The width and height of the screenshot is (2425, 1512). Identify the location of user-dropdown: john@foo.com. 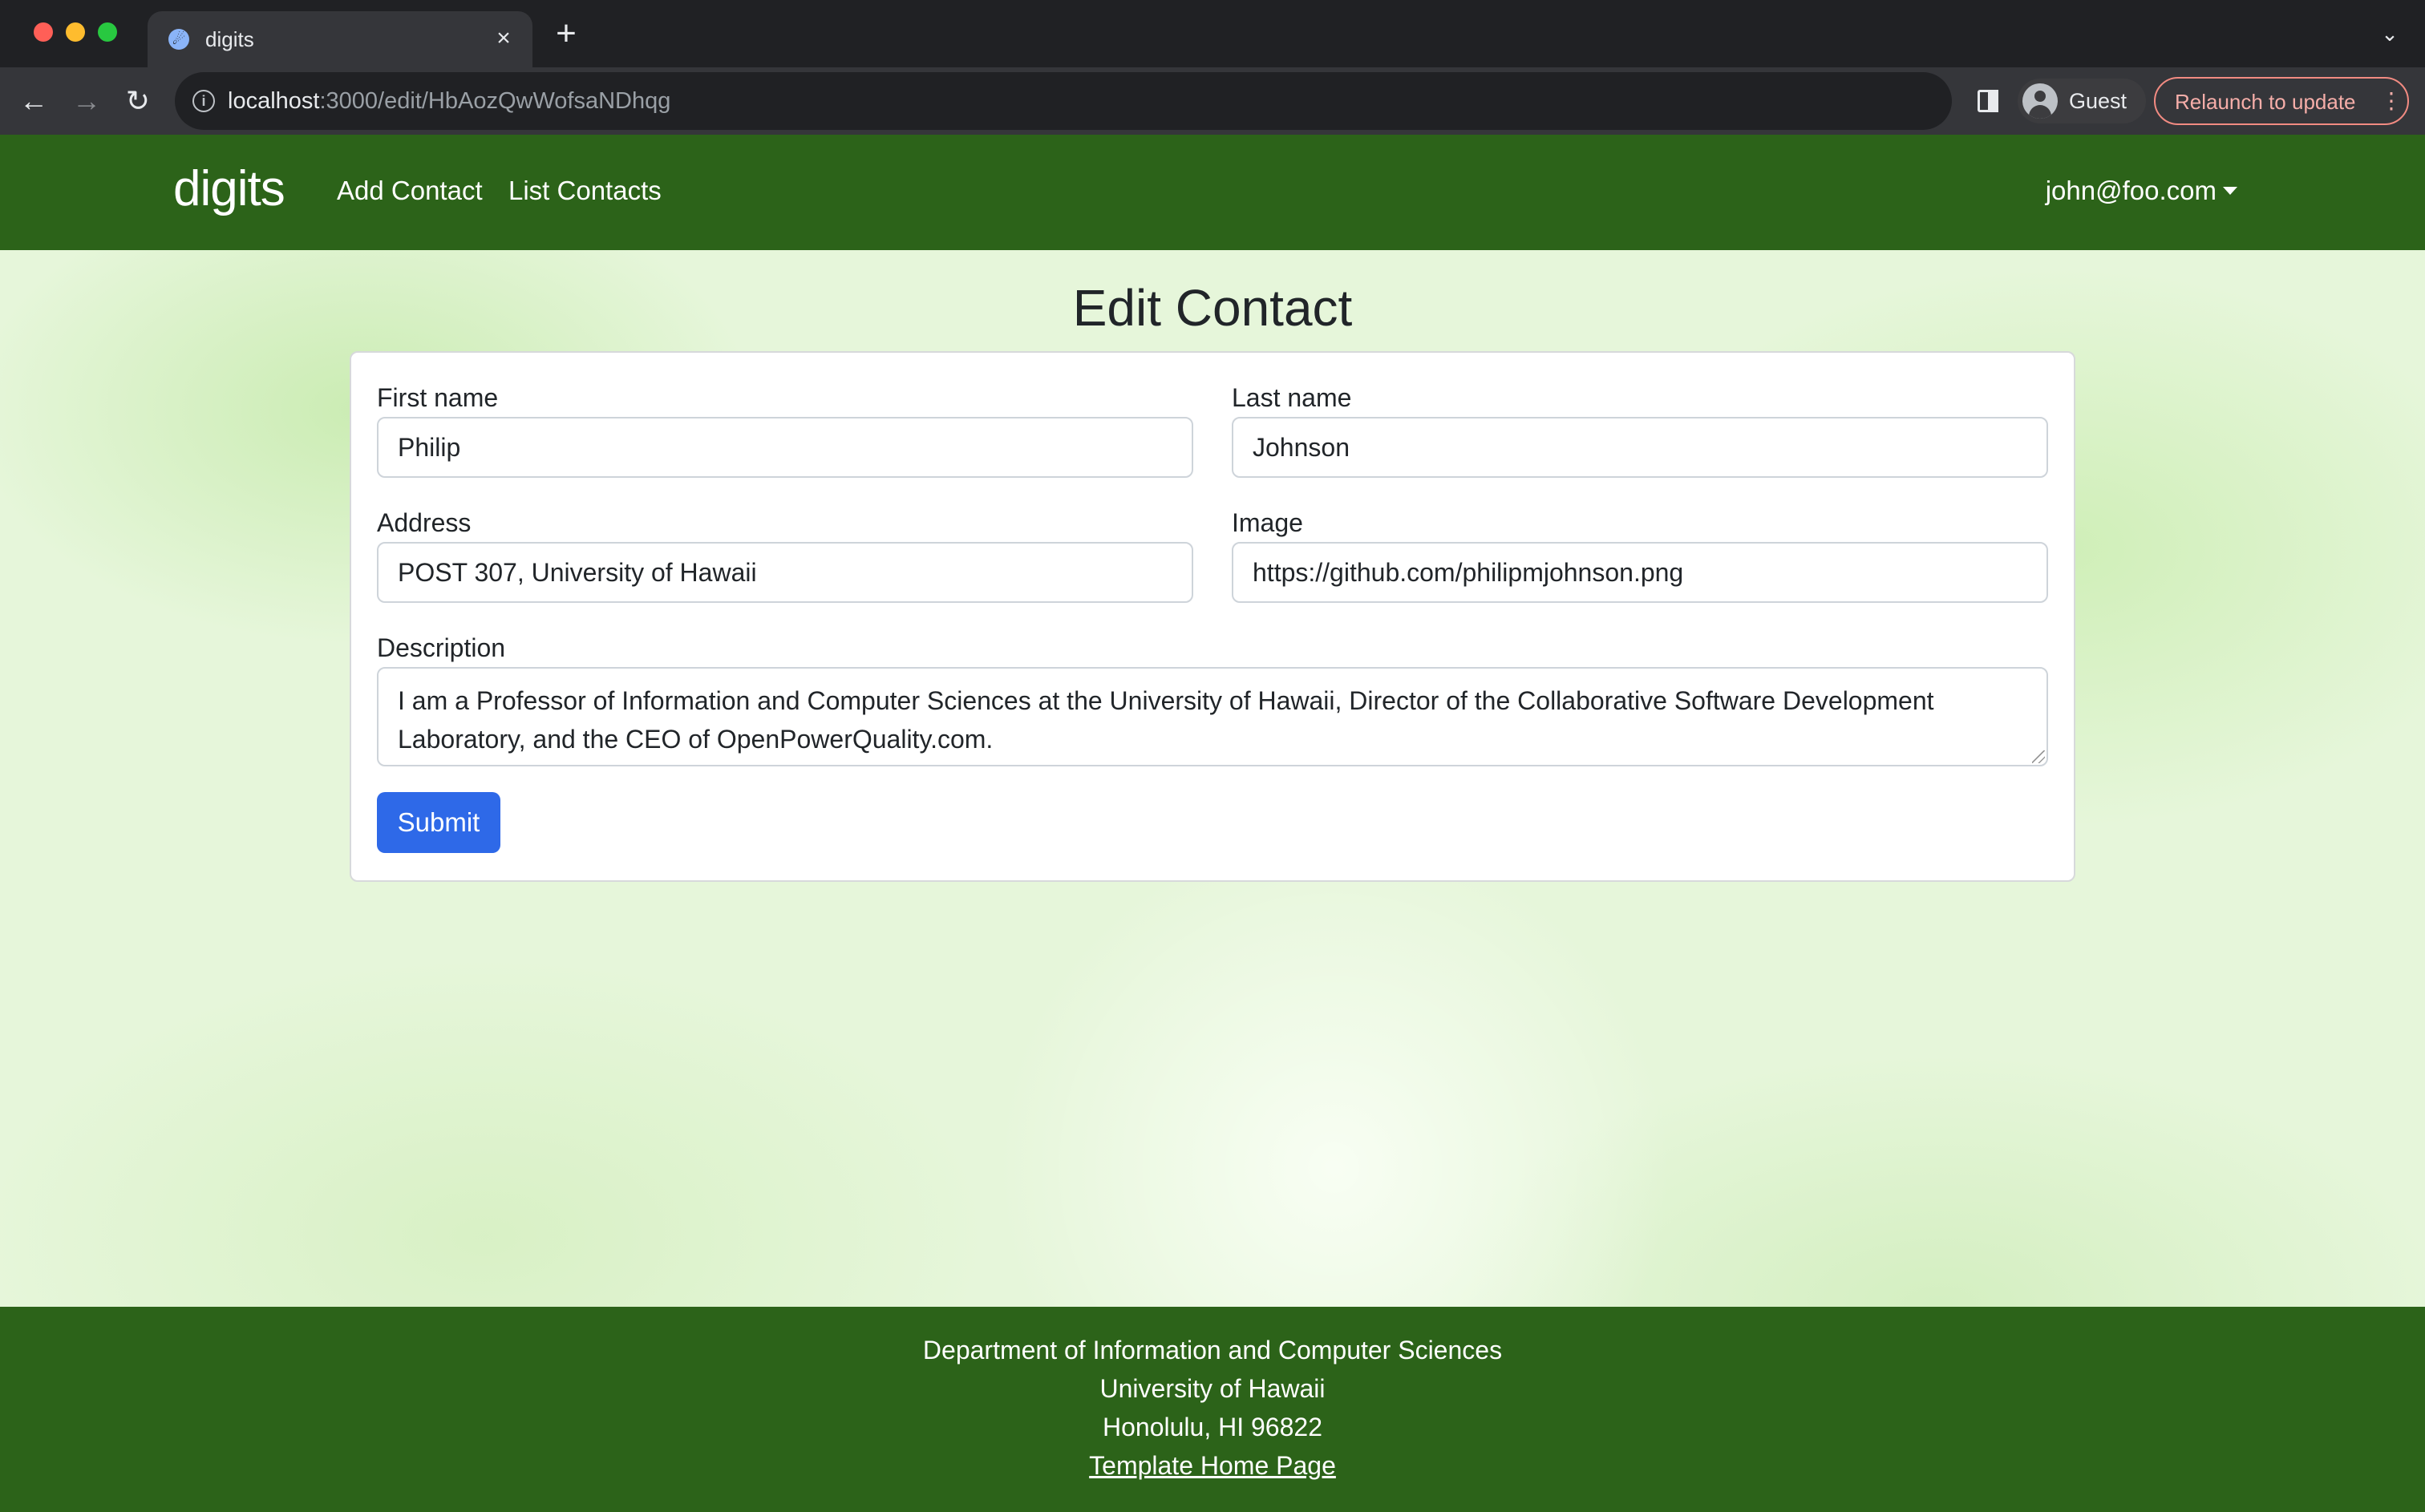
(2141, 191).